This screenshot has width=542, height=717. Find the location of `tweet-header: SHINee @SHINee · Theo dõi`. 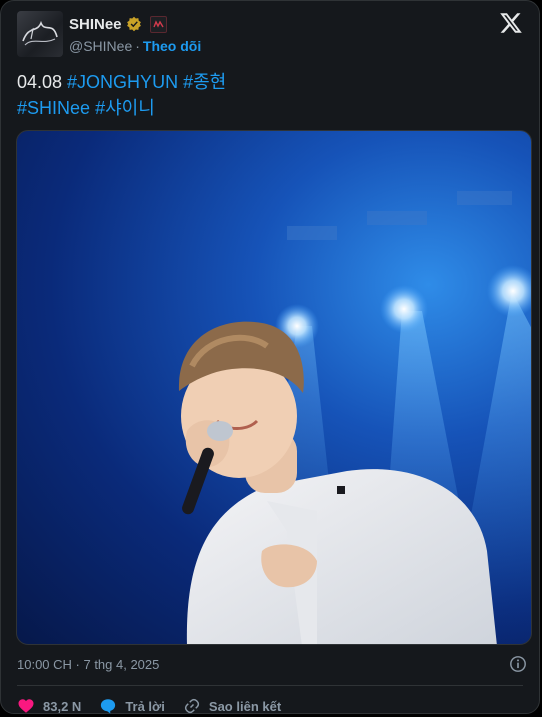

tweet-header: SHINee @SHINee · Theo dõi is located at coordinates (270, 35).